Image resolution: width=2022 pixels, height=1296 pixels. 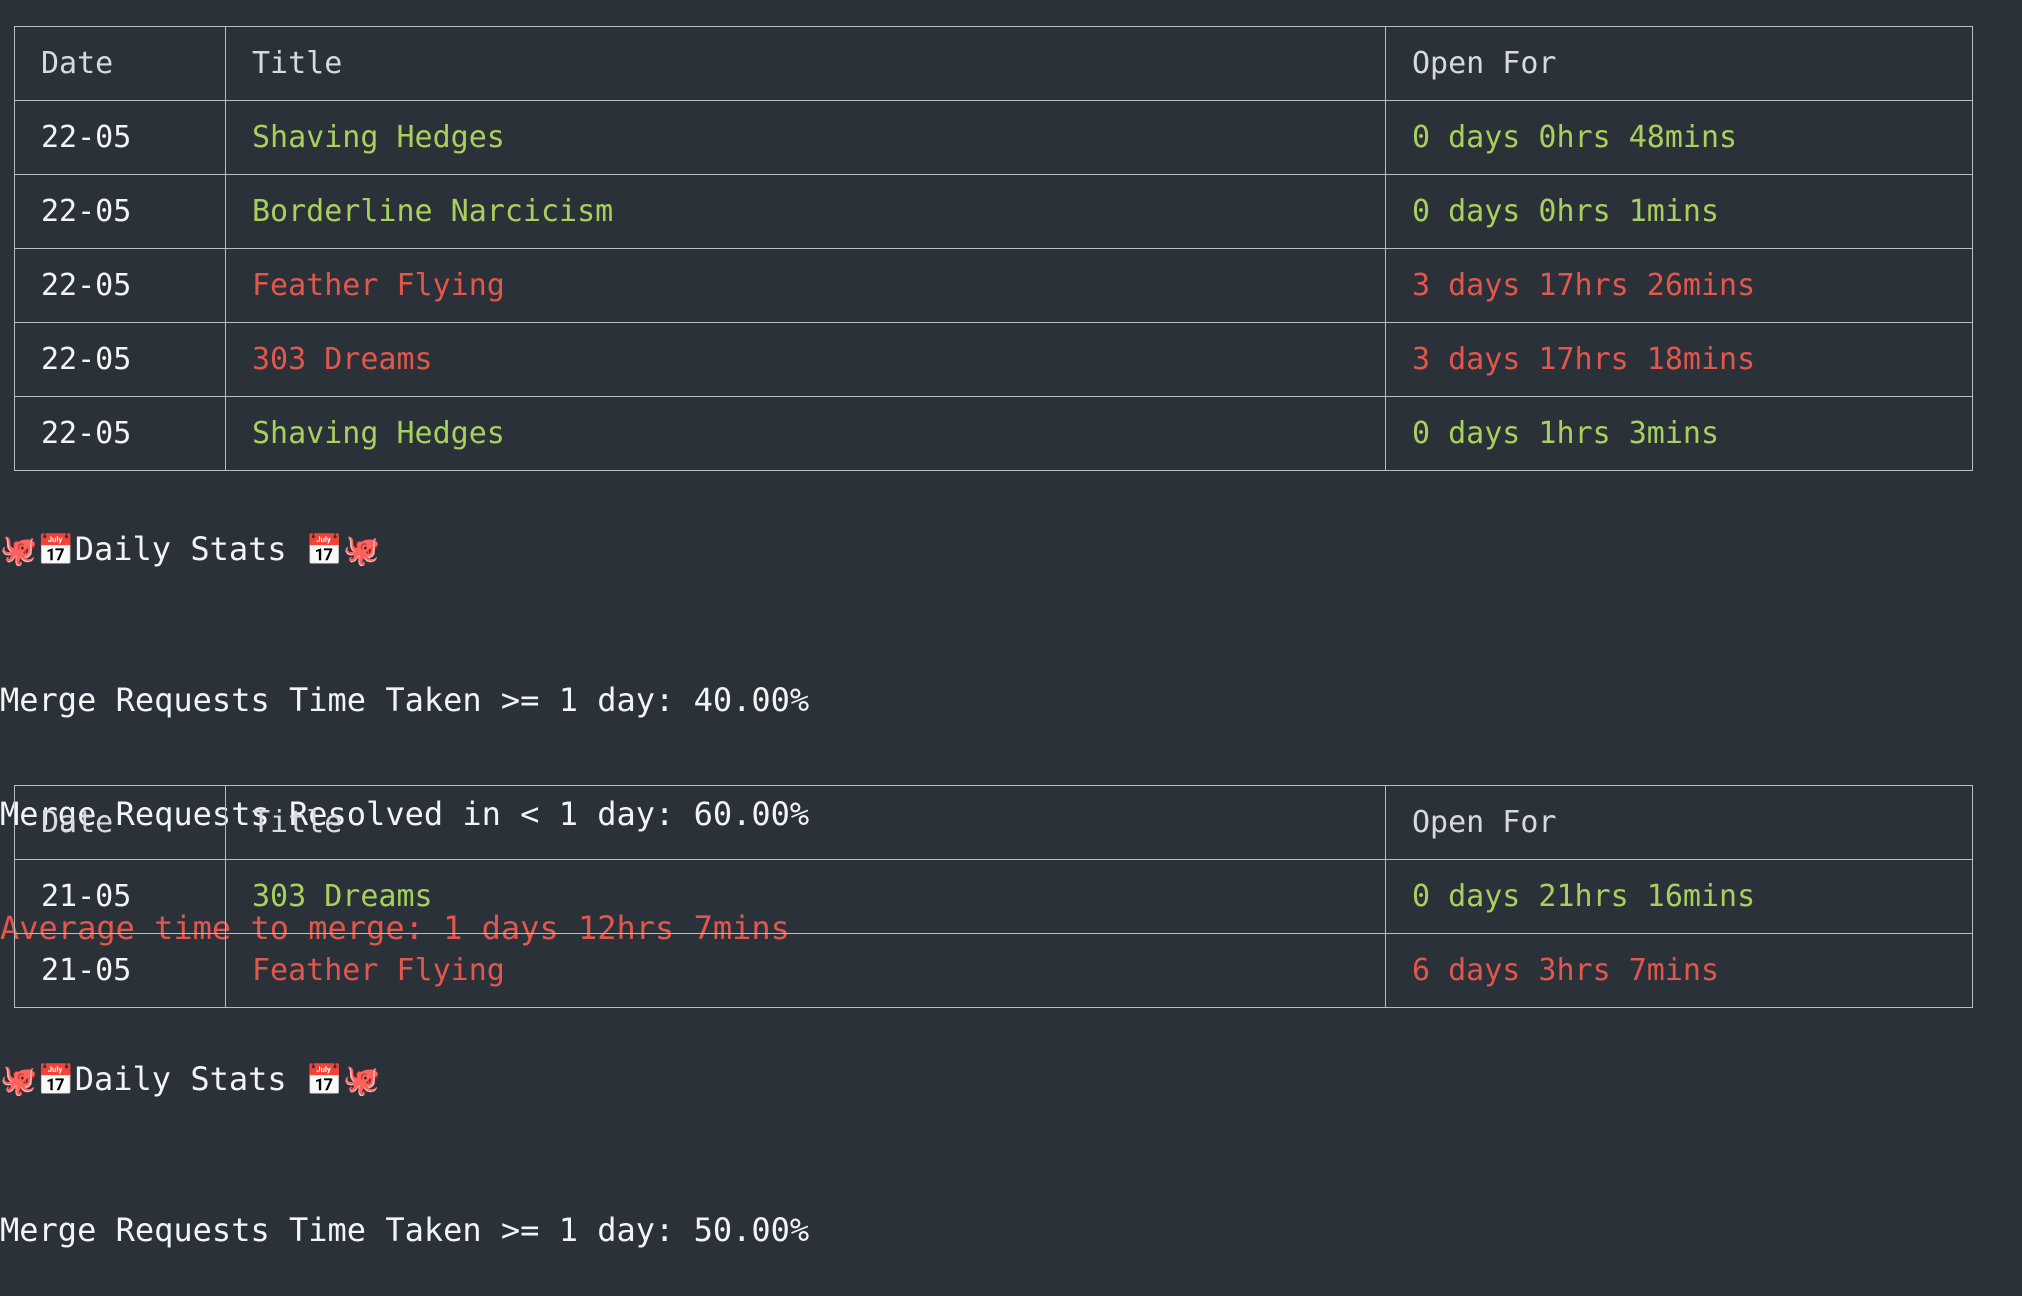 I want to click on table-row: 21-05 Feather Flying 6 days 3hrs 7mins, so click(x=993, y=970).